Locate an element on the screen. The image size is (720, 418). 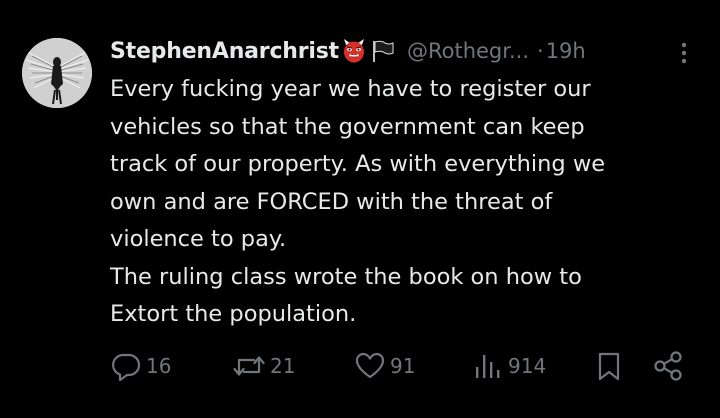
avatar is located at coordinates (57, 73).